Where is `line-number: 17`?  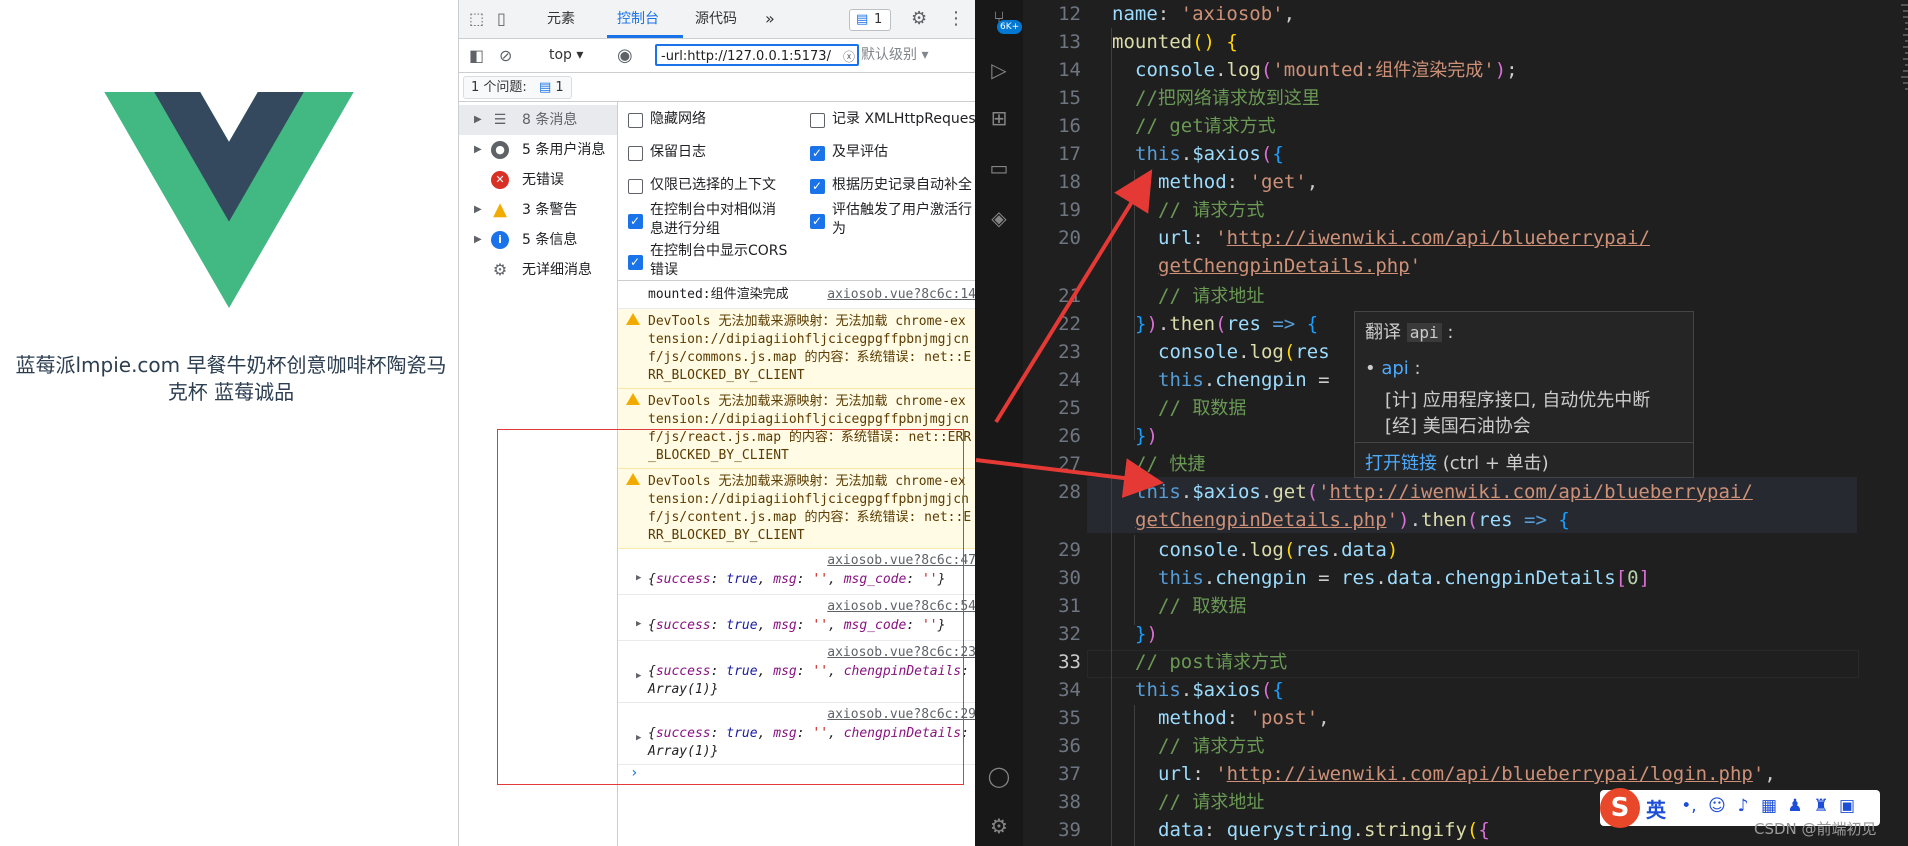
line-number: 17 is located at coordinates (1069, 154).